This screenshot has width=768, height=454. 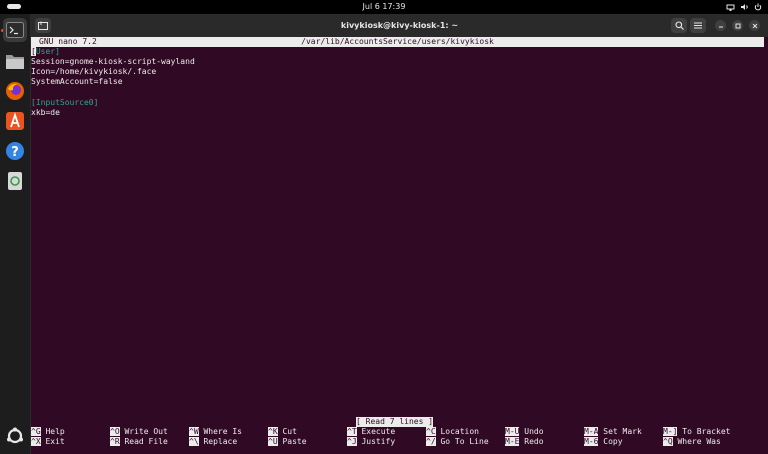 I want to click on files-icon, so click(x=15, y=61).